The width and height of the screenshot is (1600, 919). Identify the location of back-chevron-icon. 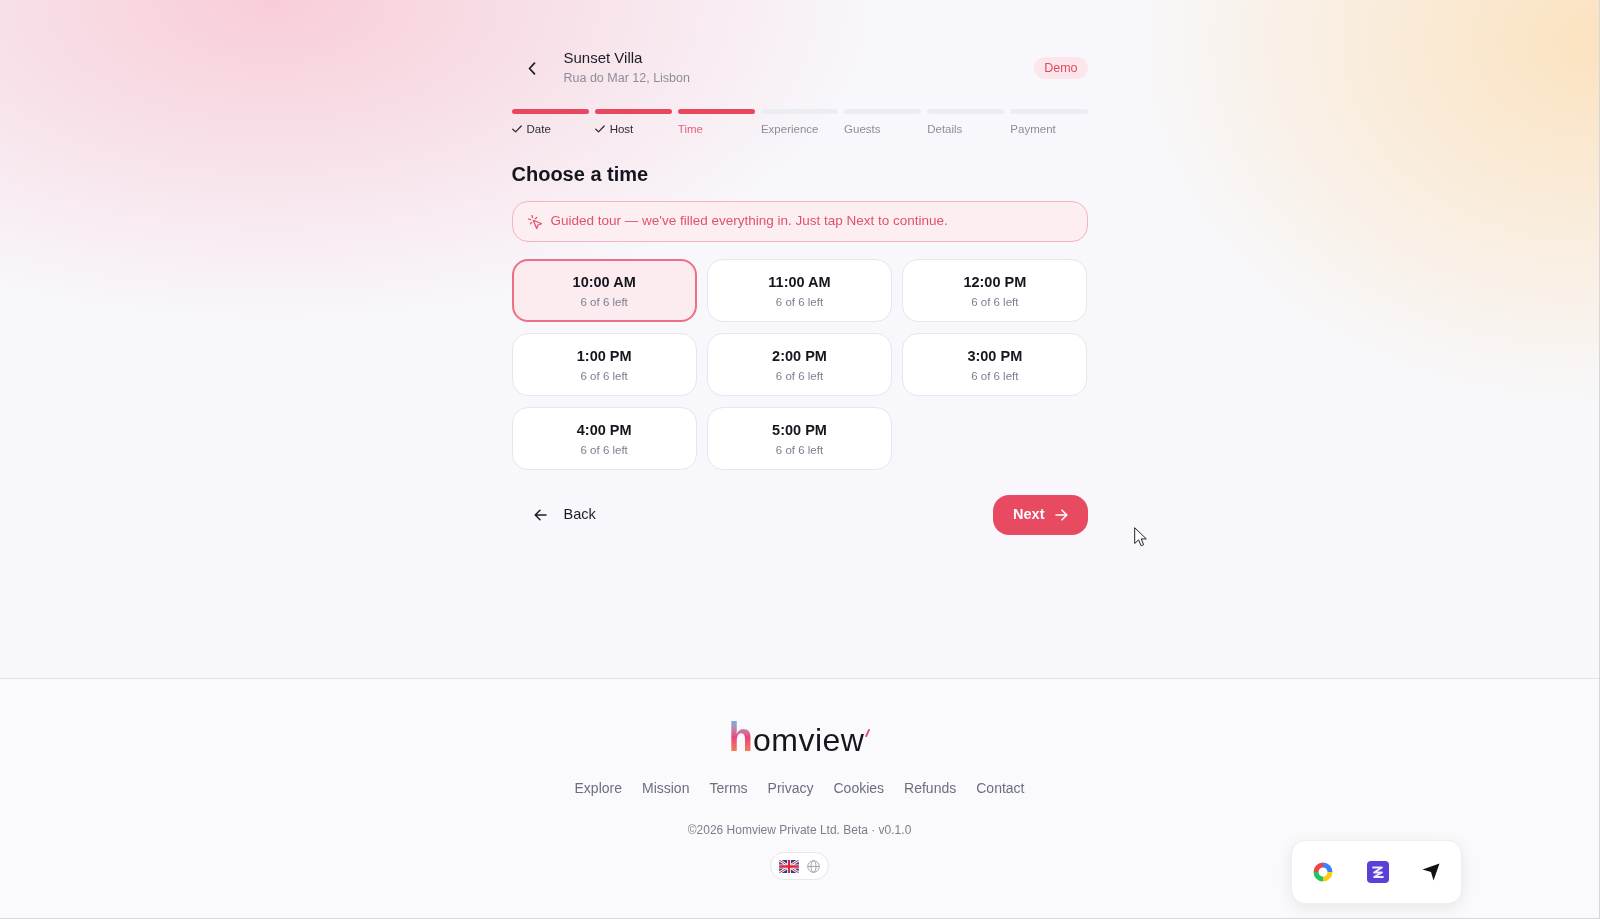
(531, 68).